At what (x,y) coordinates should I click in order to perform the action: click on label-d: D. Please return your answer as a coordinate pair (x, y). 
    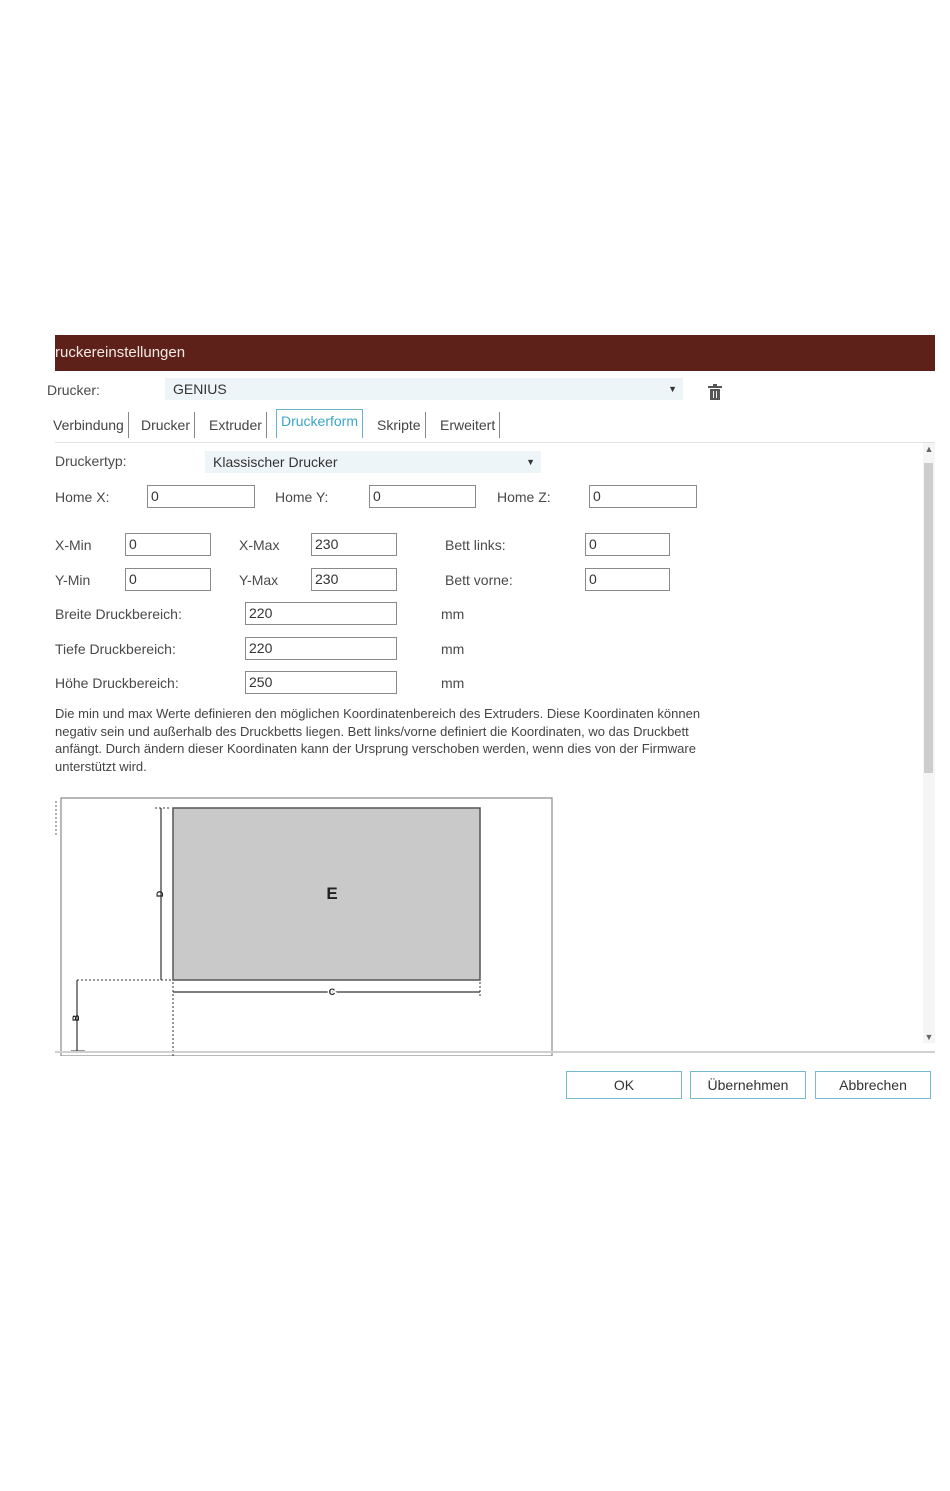
    Looking at the image, I should click on (160, 893).